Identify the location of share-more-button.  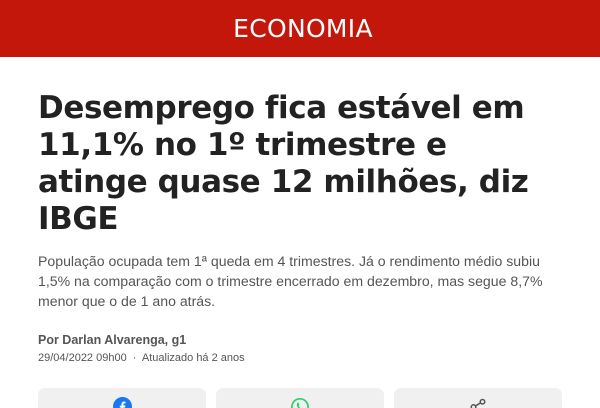
(478, 398).